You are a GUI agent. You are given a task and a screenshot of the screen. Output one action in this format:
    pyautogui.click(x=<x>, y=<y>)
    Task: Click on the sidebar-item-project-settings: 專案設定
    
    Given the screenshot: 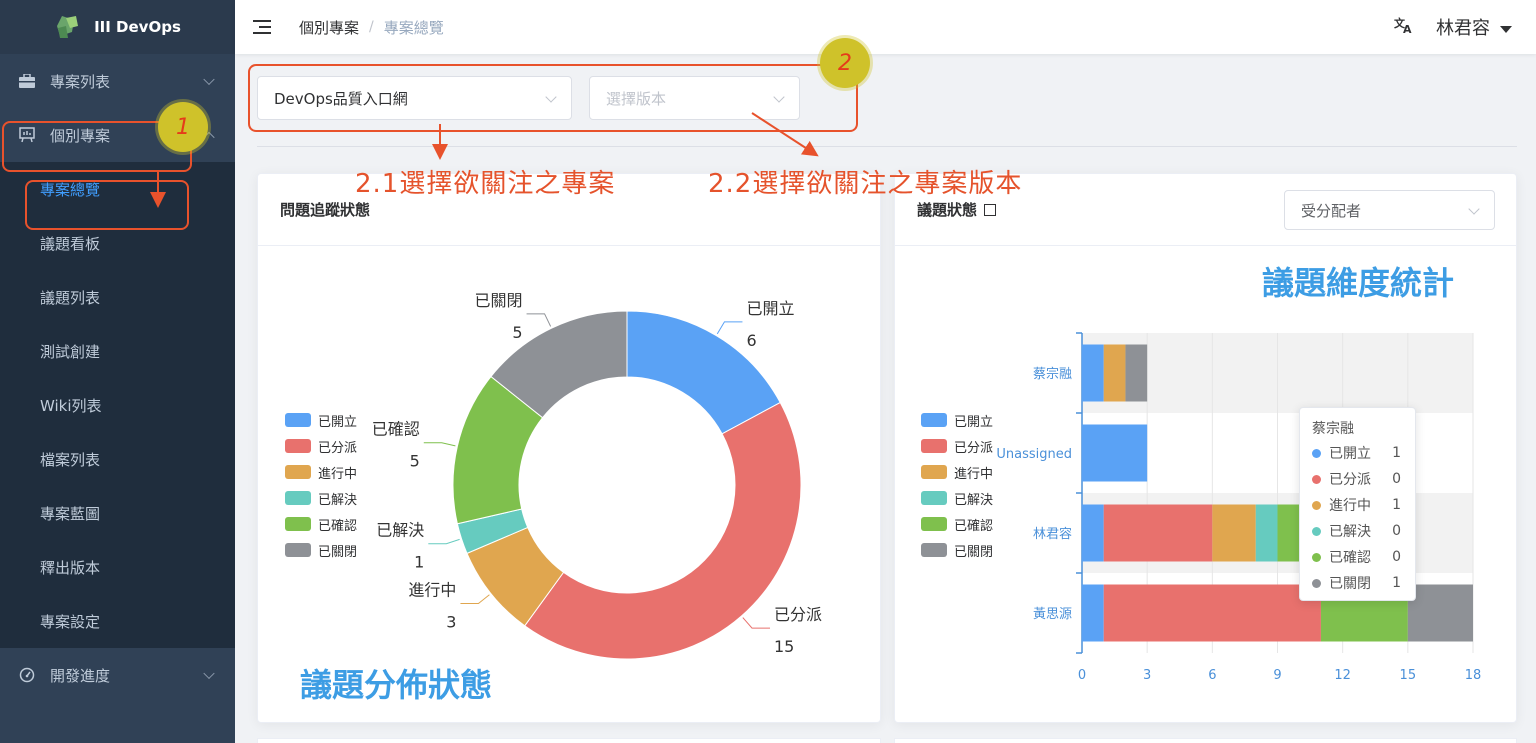 What is the action you would take?
    pyautogui.click(x=117, y=621)
    